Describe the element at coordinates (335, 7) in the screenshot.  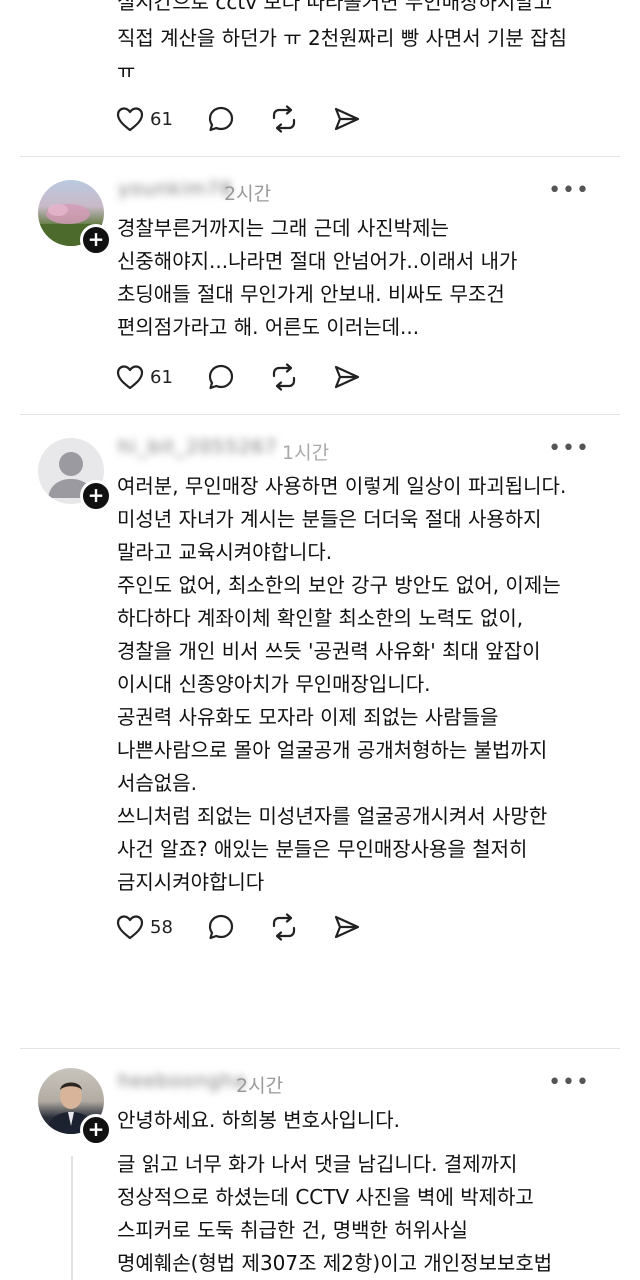
I see `post-1-text-top: 실시간으로 cctv 보다 따라올거면 무인매장하지말고` at that location.